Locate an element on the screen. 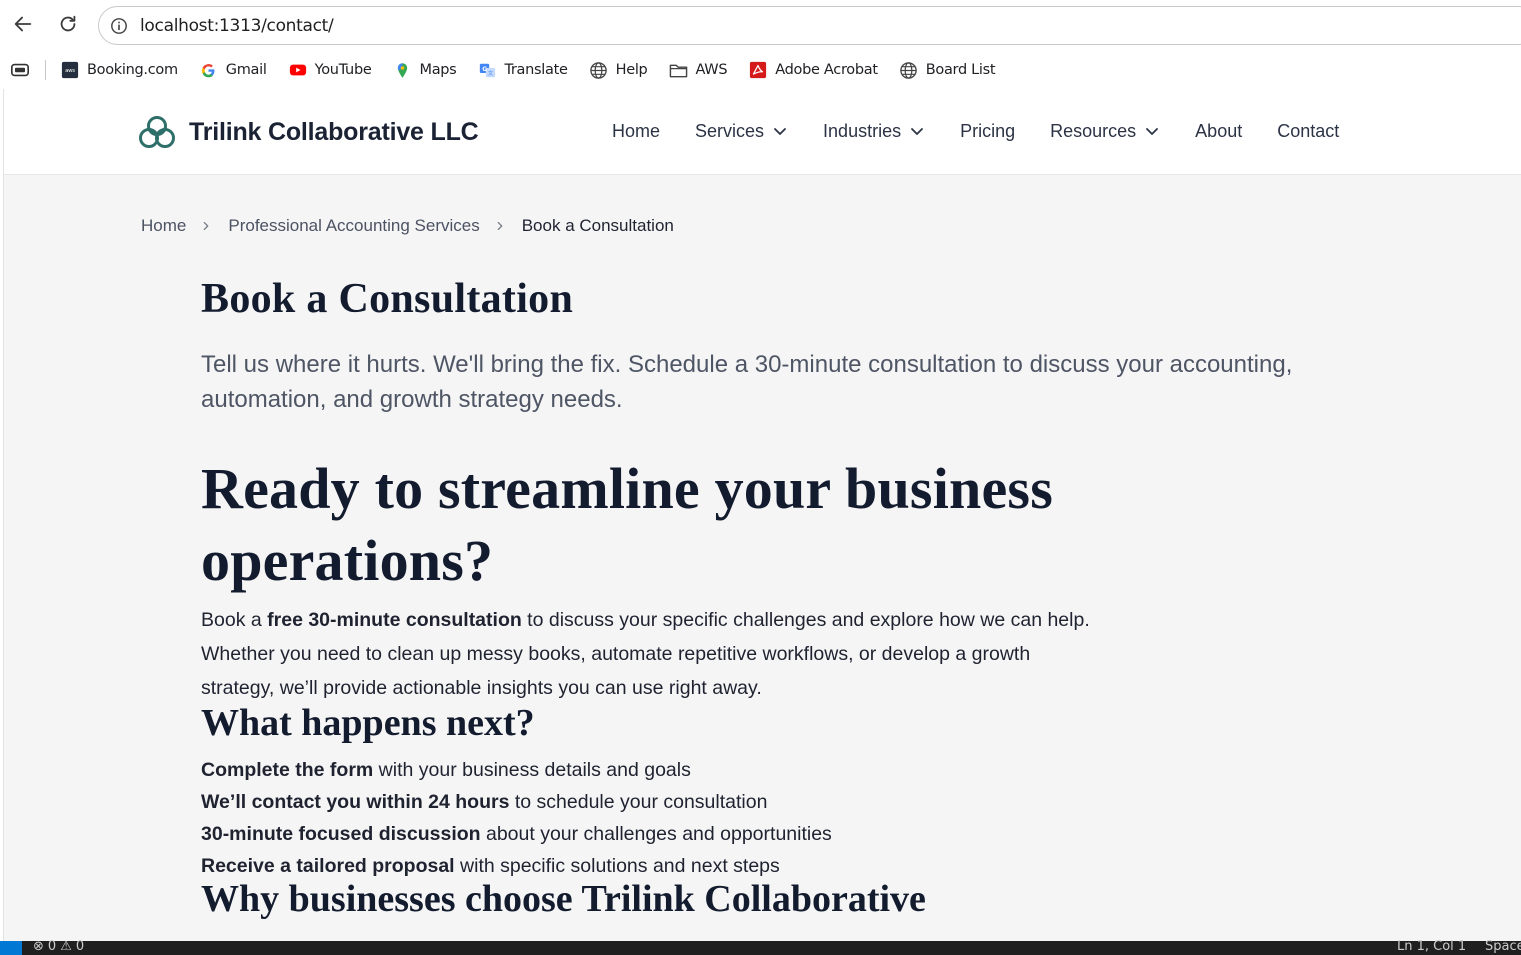 This screenshot has width=1521, height=955. bookmark-aws: AWS is located at coordinates (698, 70).